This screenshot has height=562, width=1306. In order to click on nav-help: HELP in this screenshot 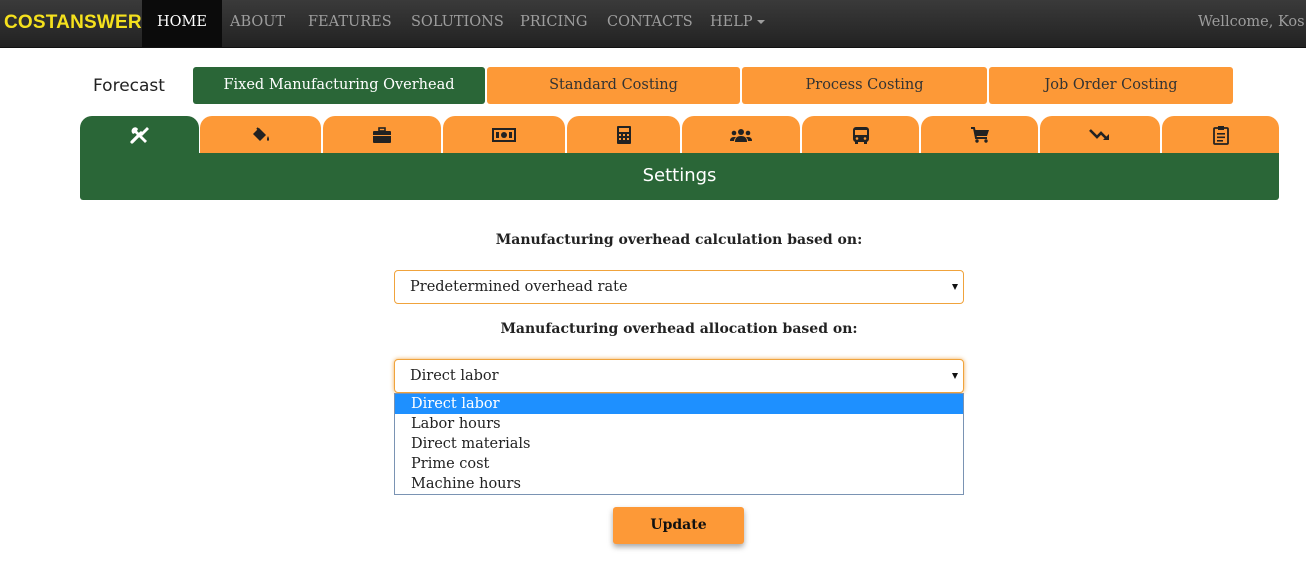, I will do `click(737, 23)`.